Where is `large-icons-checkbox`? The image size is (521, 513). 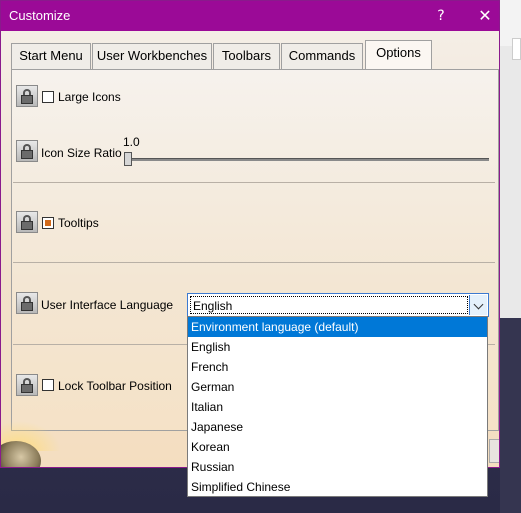
large-icons-checkbox is located at coordinates (48, 97).